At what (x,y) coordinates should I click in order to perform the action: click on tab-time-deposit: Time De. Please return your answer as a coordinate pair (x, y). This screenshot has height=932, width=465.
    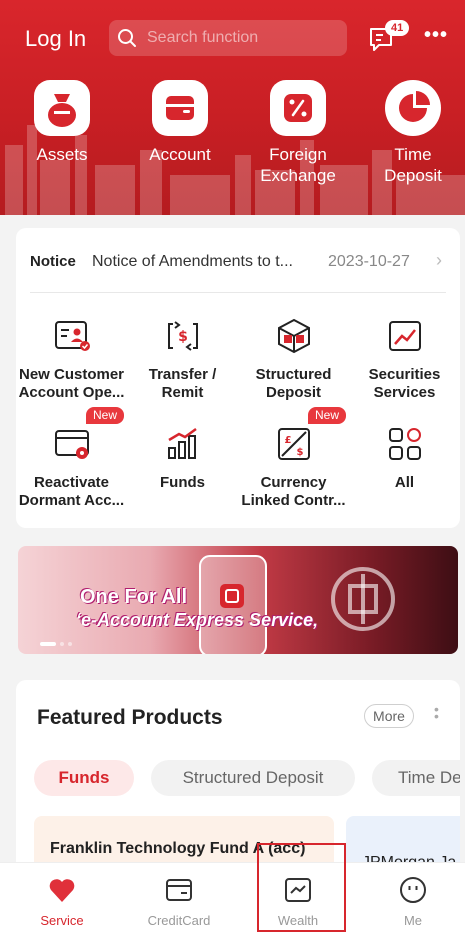
    Looking at the image, I should click on (416, 778).